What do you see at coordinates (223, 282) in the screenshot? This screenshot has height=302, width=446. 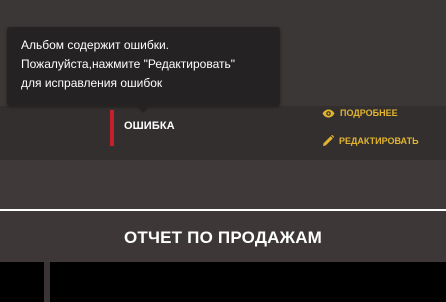 I see `report-content-area` at bounding box center [223, 282].